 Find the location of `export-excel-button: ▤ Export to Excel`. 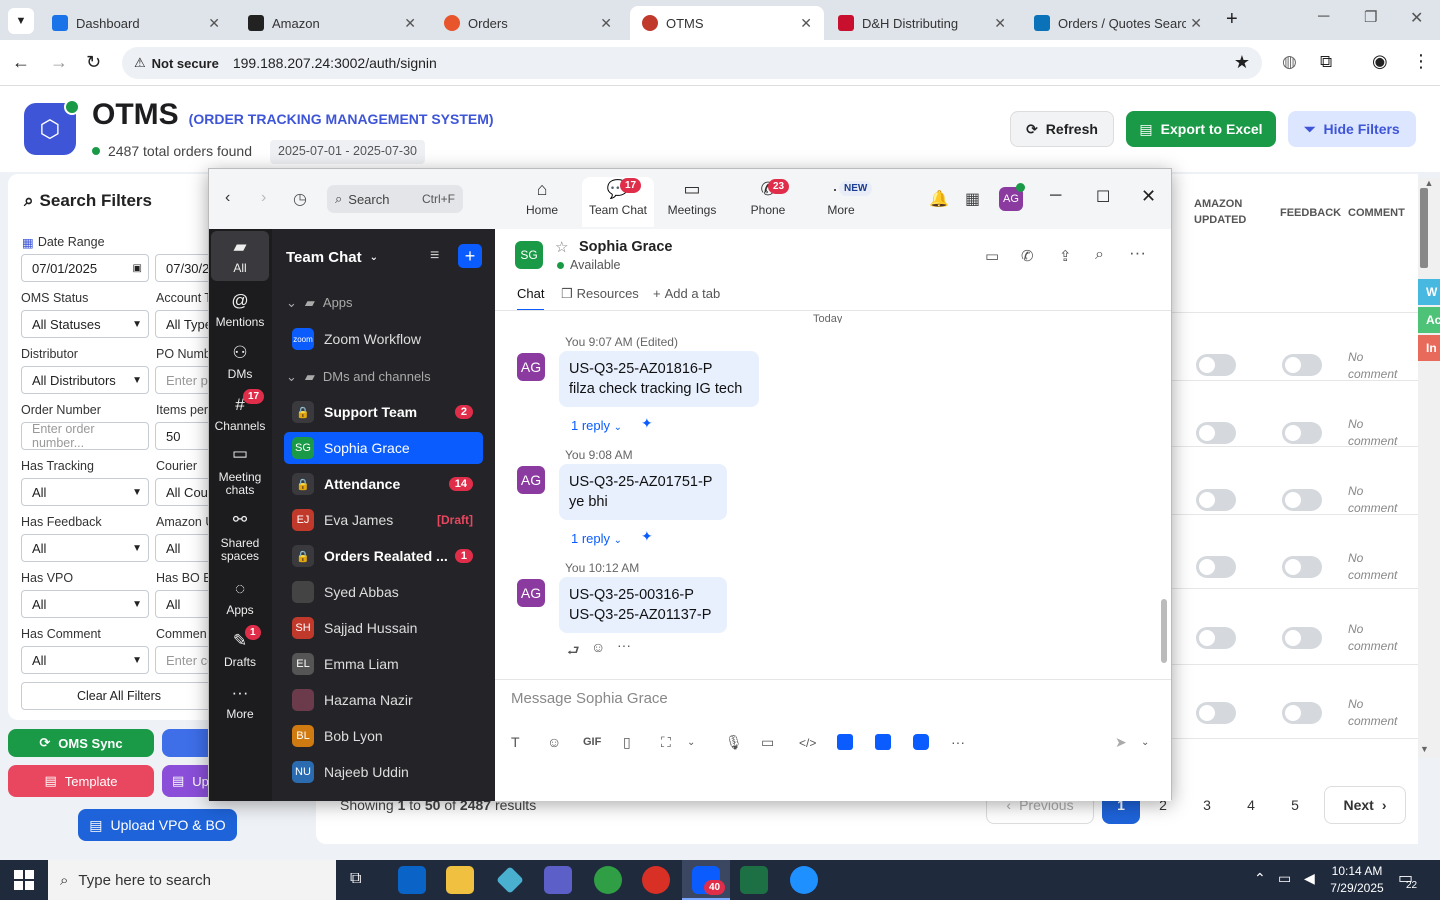

export-excel-button: ▤ Export to Excel is located at coordinates (1201, 129).